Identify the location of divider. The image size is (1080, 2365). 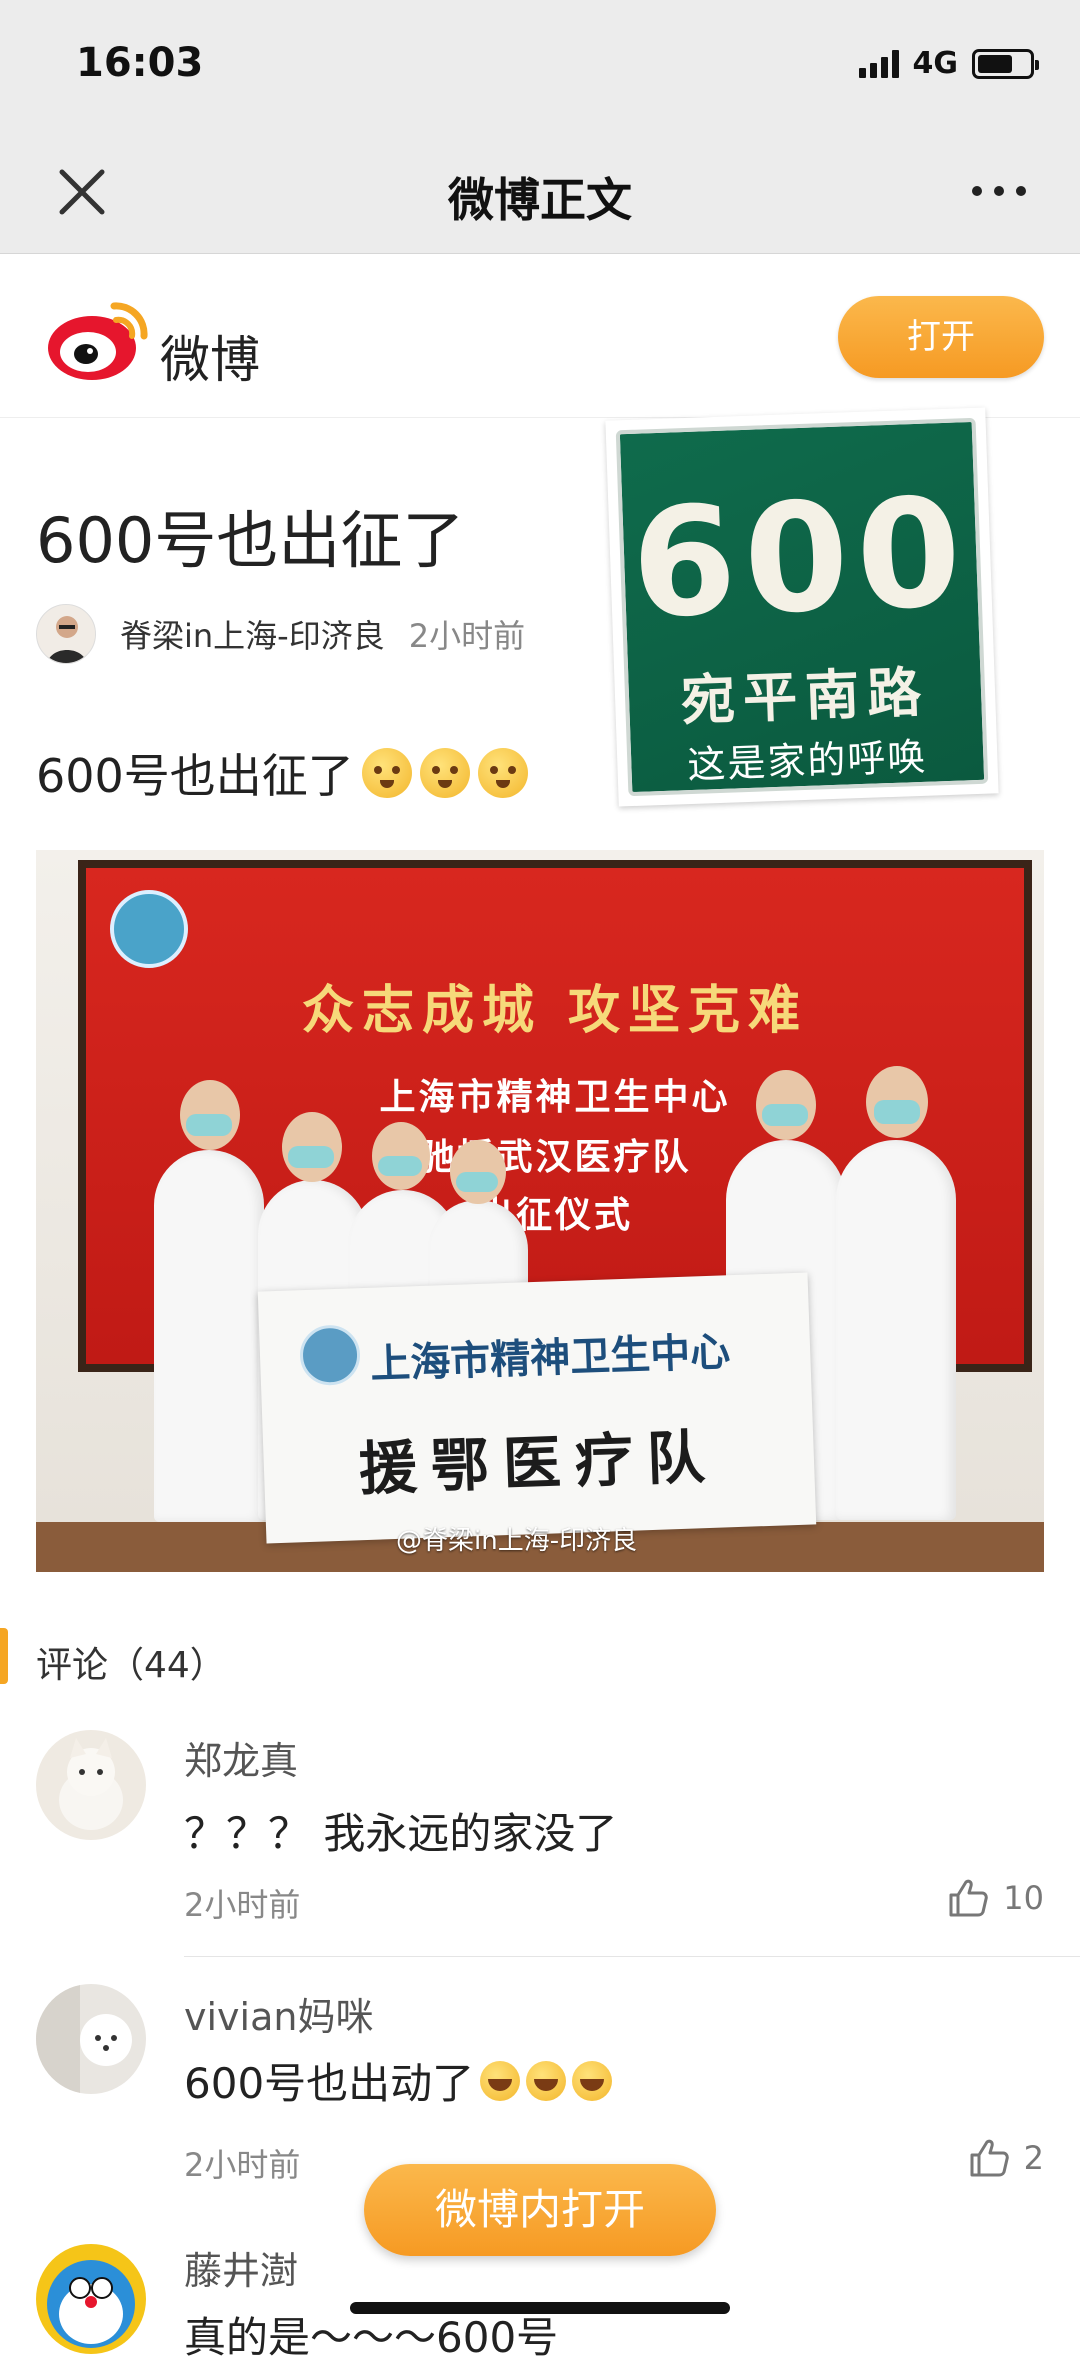
(632, 1956).